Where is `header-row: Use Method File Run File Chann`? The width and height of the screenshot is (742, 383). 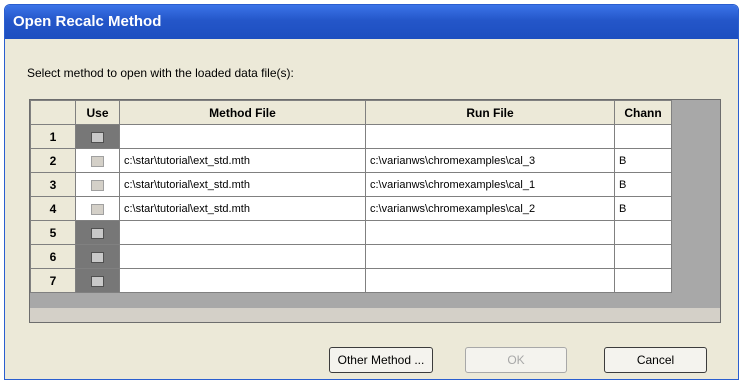 header-row: Use Method File Run File Chann is located at coordinates (351, 112).